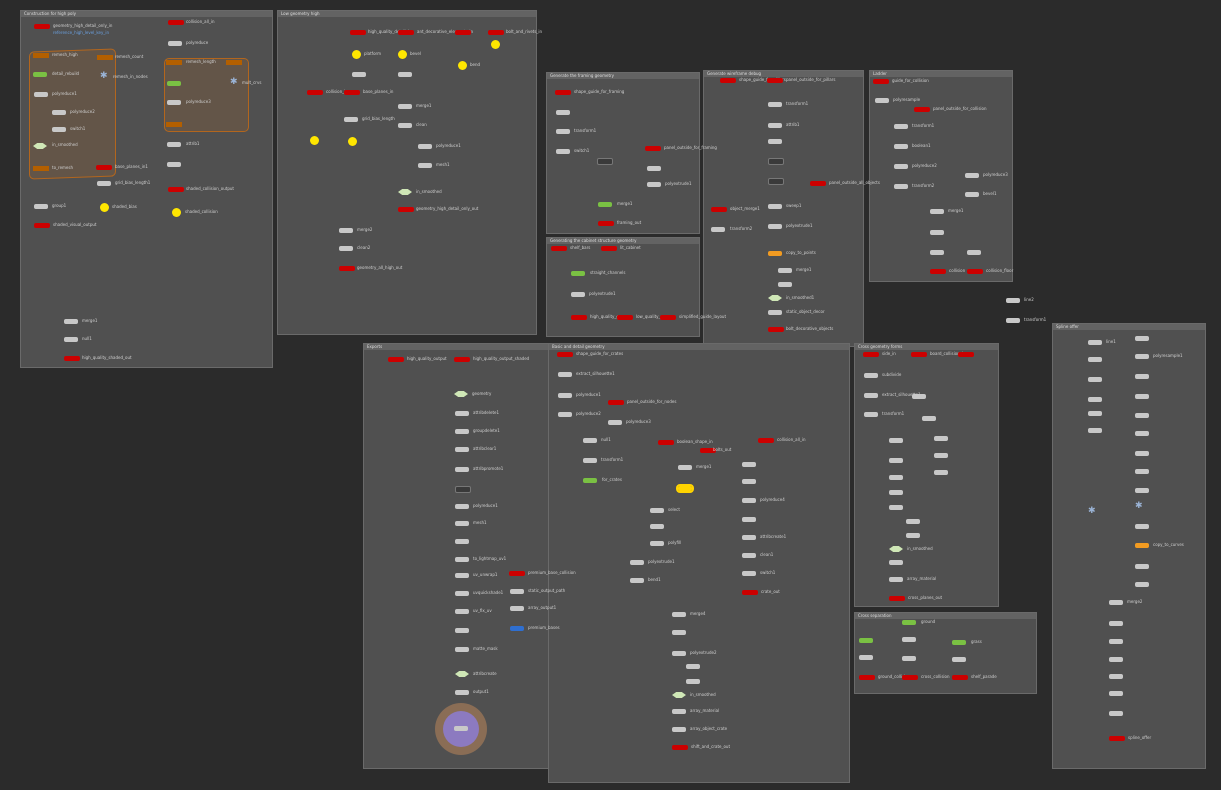 This screenshot has height=790, width=1221. I want to click on network-note, so click(206, 95).